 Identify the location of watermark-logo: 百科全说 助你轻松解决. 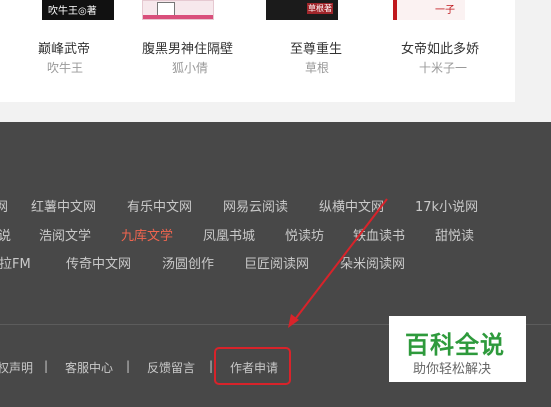
(457, 349).